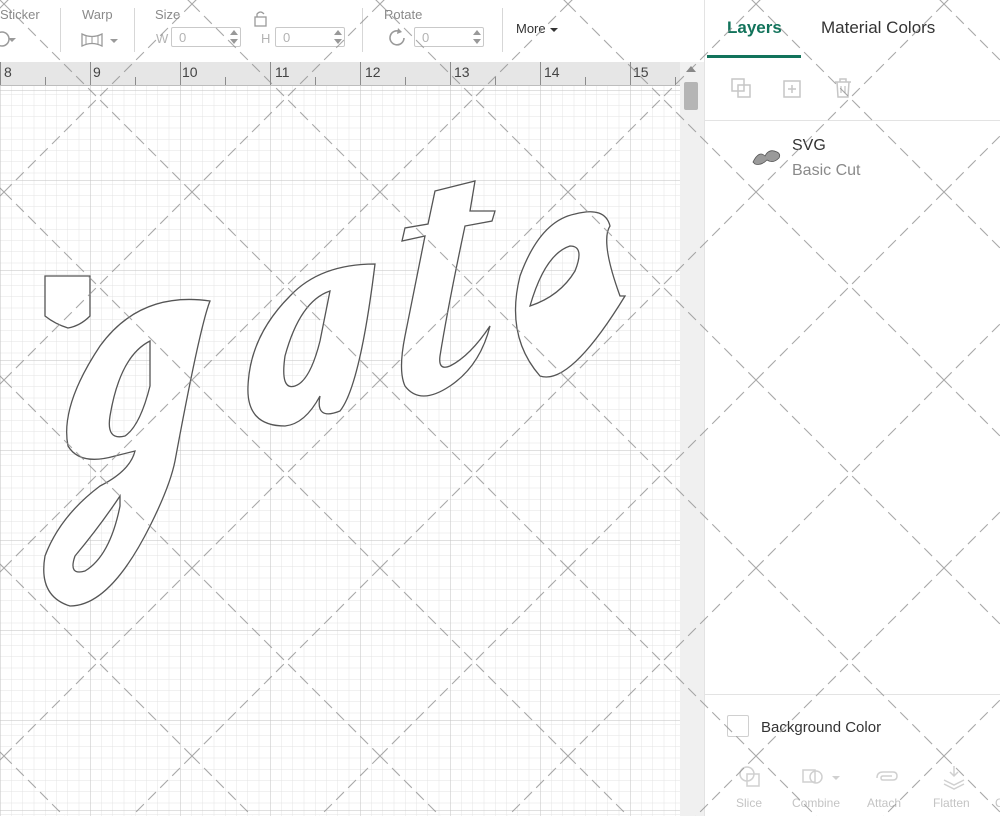 The width and height of the screenshot is (1000, 816). I want to click on width-input: 0, so click(206, 37).